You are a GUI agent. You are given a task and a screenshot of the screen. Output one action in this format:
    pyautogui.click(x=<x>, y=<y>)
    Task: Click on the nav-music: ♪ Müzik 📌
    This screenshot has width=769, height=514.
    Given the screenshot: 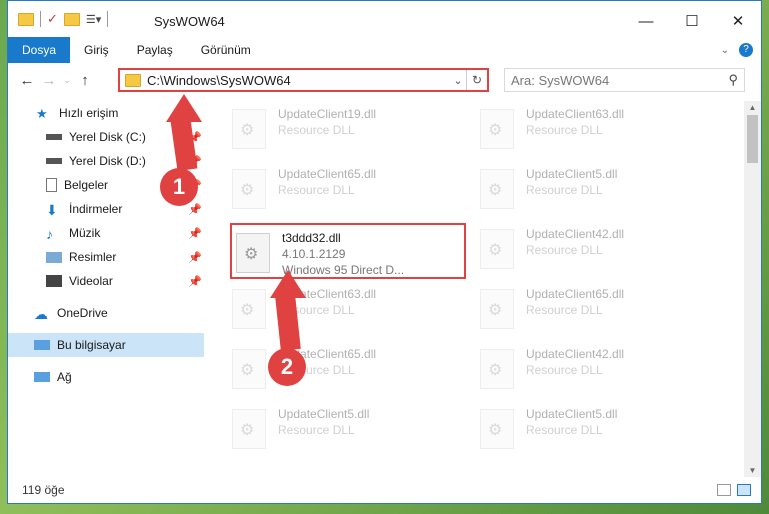 What is the action you would take?
    pyautogui.click(x=106, y=233)
    